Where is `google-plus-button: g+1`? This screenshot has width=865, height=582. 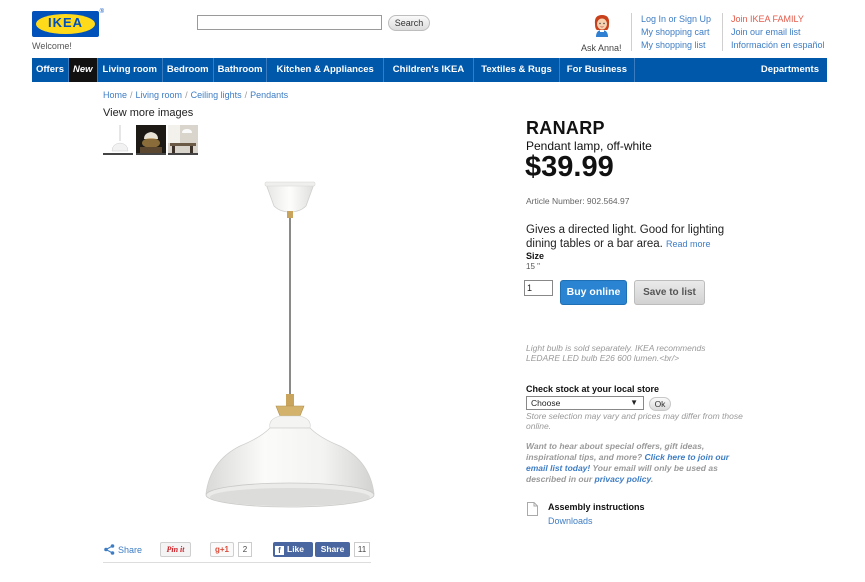 google-plus-button: g+1 is located at coordinates (222, 549).